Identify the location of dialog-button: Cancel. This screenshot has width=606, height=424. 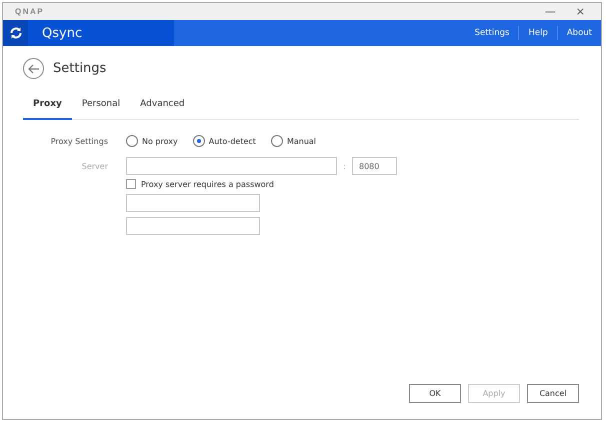
(553, 393).